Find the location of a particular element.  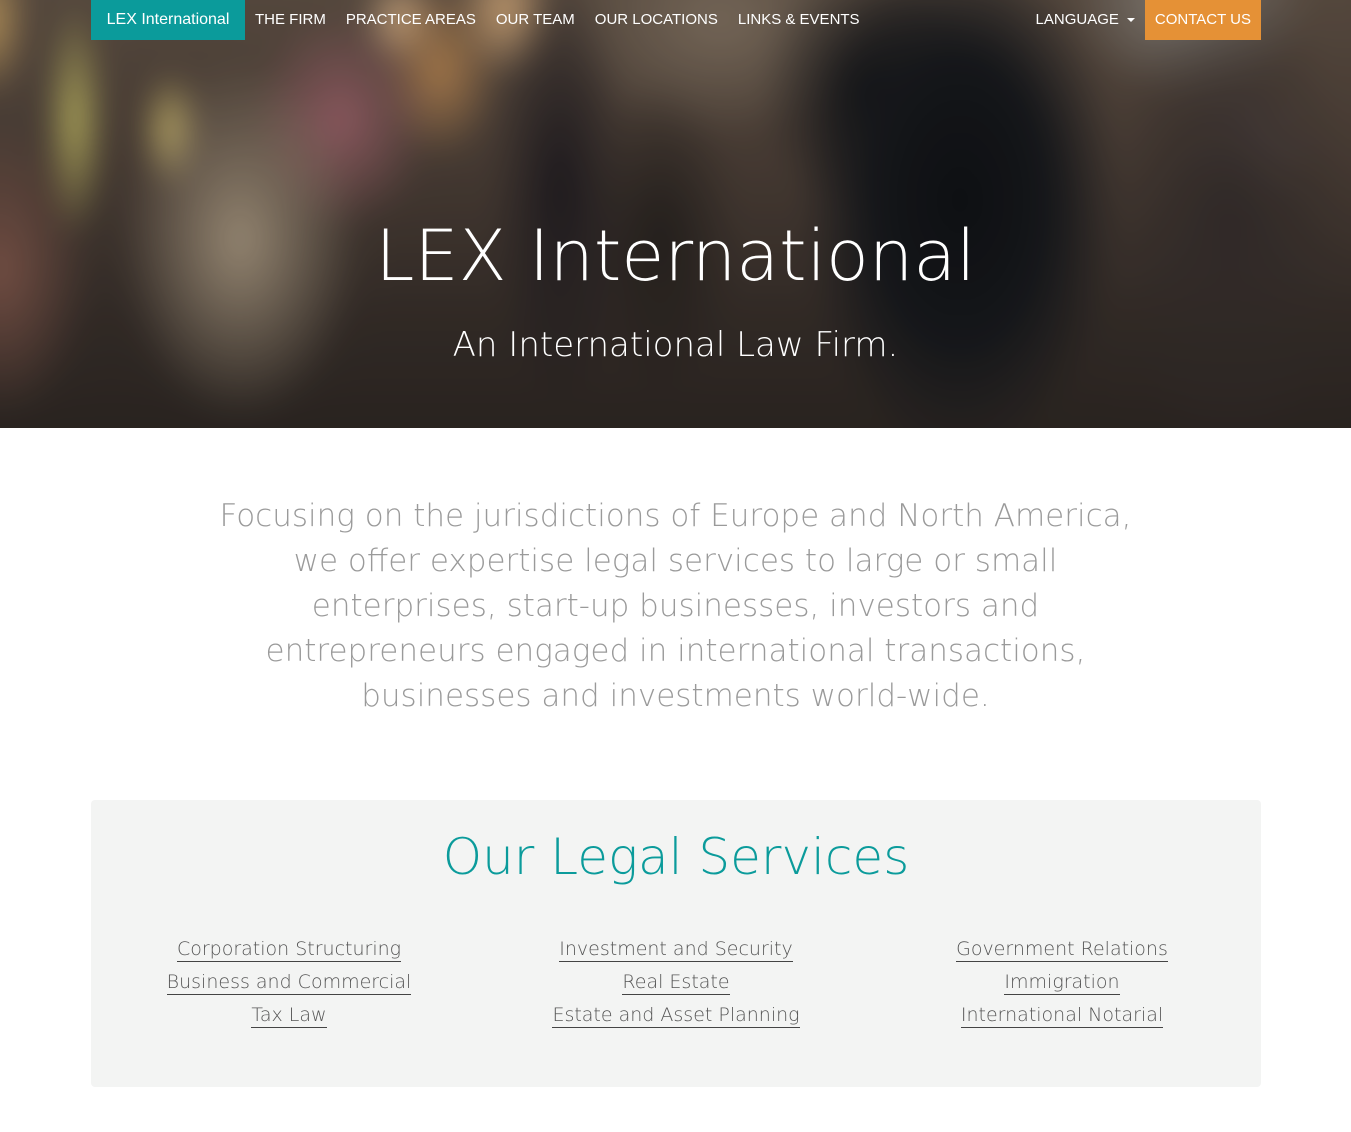

service-link: Corporation Structuring is located at coordinates (289, 949).